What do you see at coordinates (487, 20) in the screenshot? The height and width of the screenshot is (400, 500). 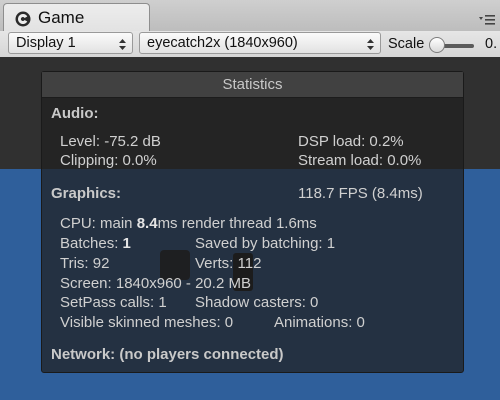 I see `tab-menu-icon` at bounding box center [487, 20].